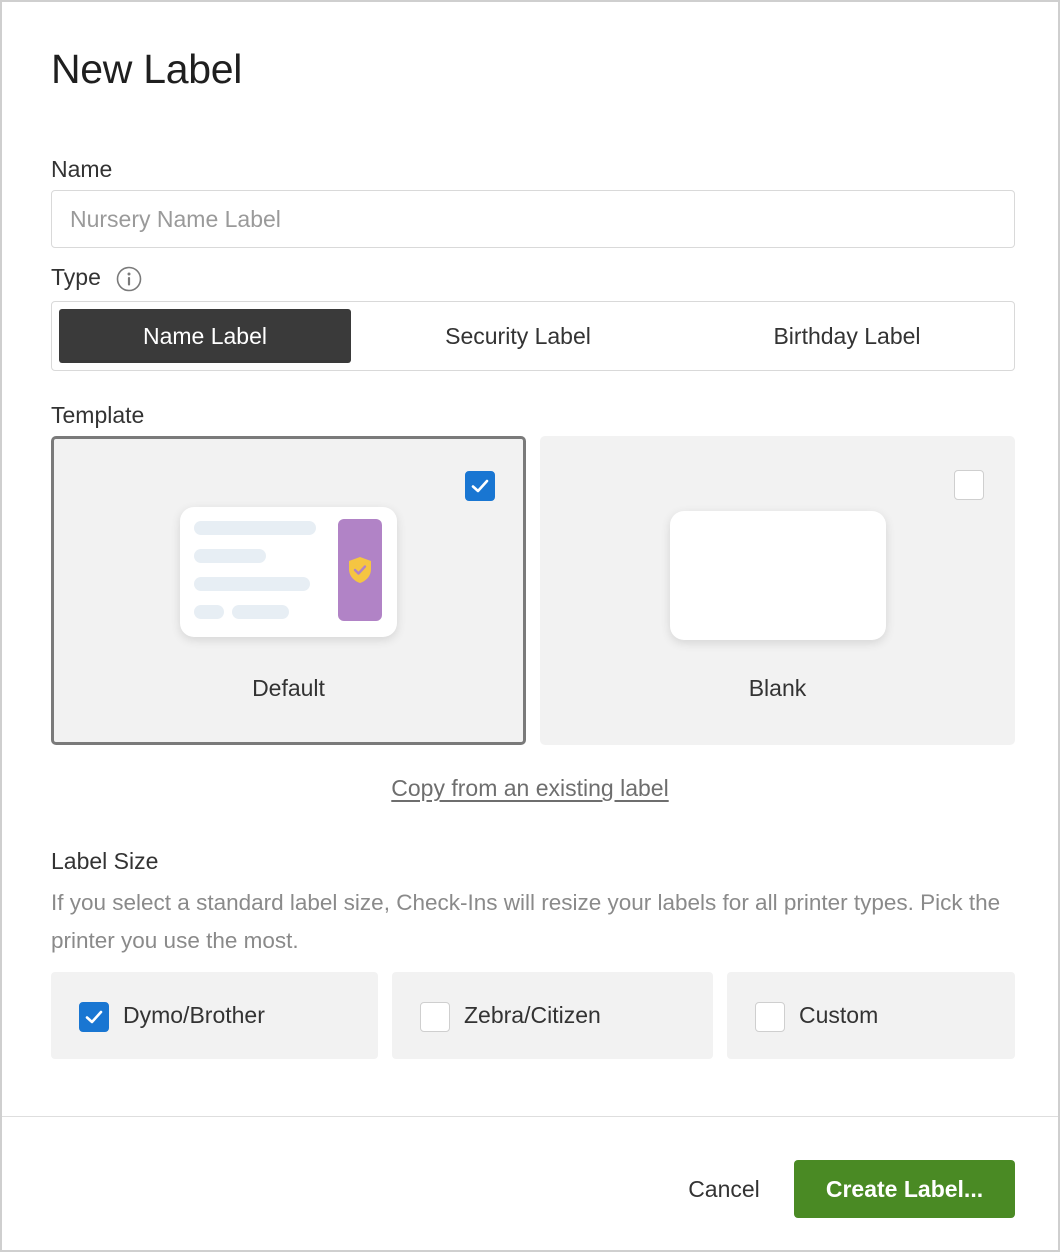 The width and height of the screenshot is (1060, 1252). I want to click on size-option-label: Custom, so click(839, 1015).